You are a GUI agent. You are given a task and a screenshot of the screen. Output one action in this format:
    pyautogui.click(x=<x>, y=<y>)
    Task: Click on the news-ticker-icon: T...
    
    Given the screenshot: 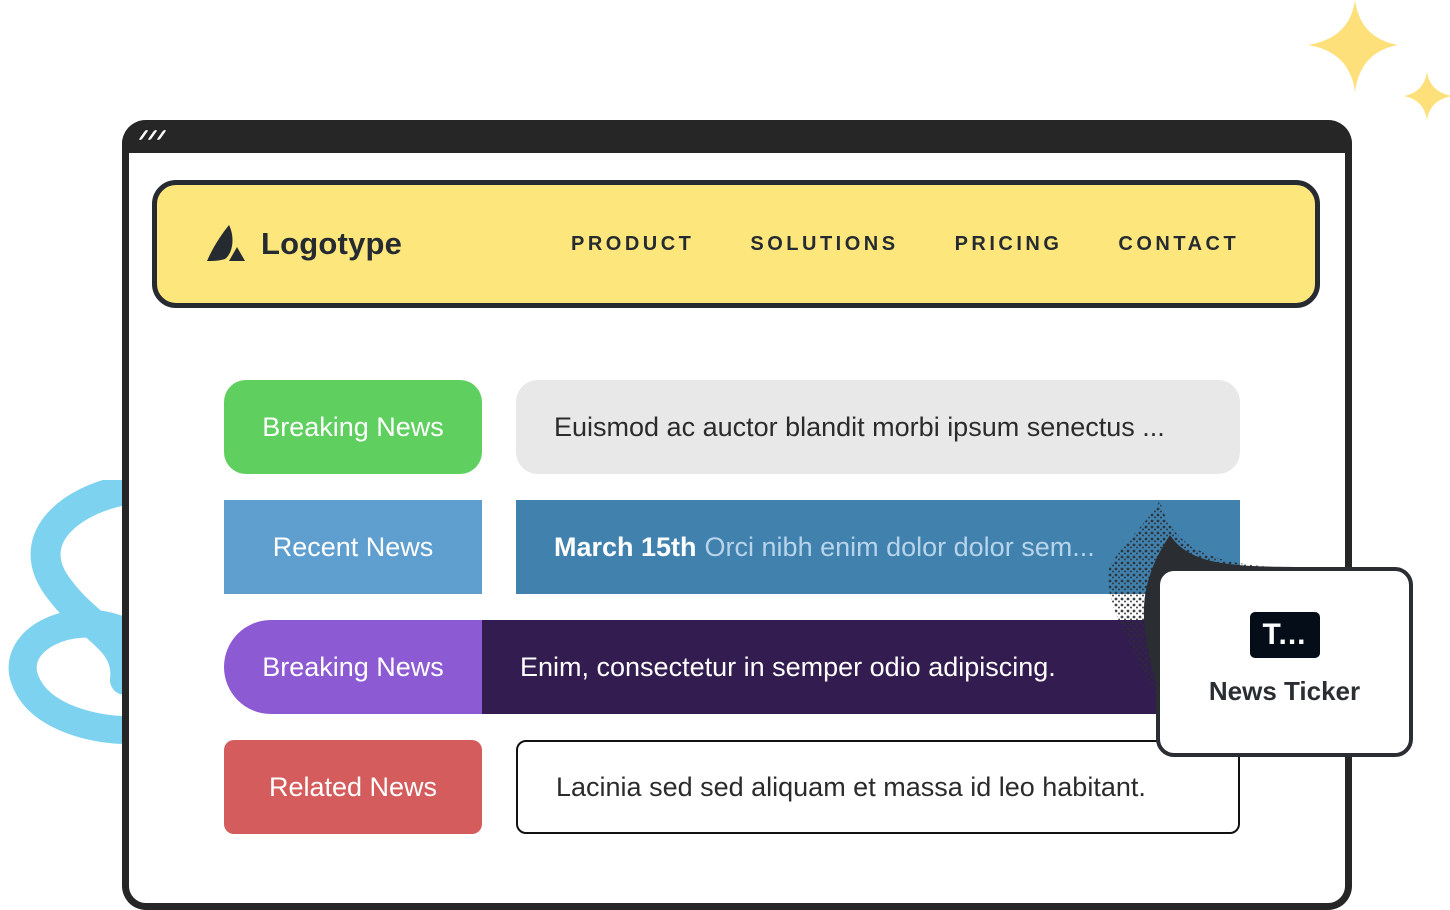 What is the action you would take?
    pyautogui.click(x=1284, y=634)
    